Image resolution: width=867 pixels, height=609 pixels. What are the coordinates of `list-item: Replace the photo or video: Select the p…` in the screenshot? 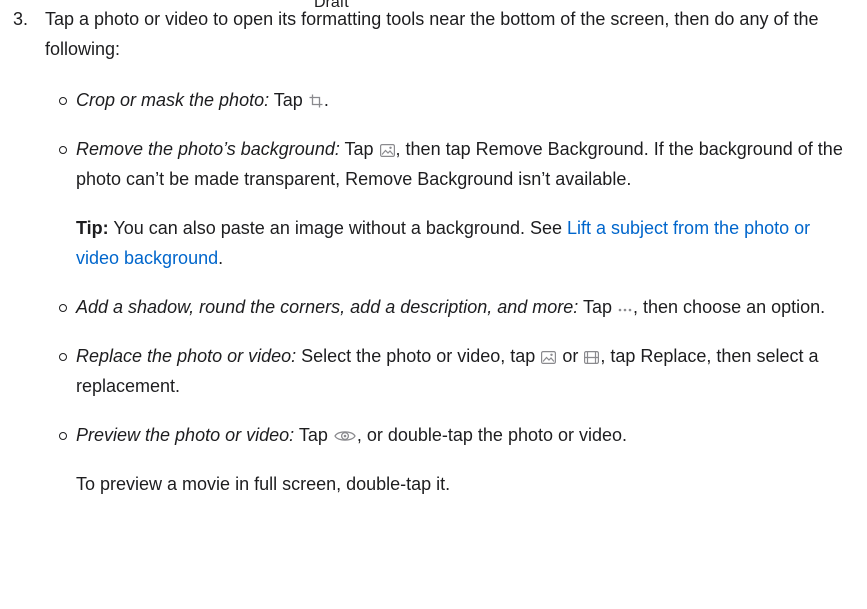 It's located at (452, 371).